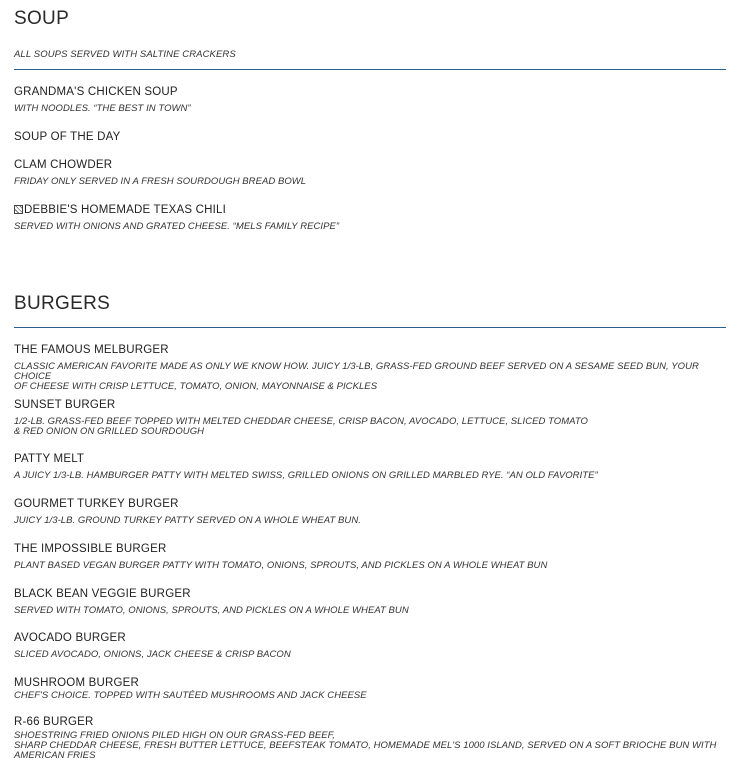 The width and height of the screenshot is (752, 784). What do you see at coordinates (77, 683) in the screenshot?
I see `menu-item-name: MUSHROOM BURGER` at bounding box center [77, 683].